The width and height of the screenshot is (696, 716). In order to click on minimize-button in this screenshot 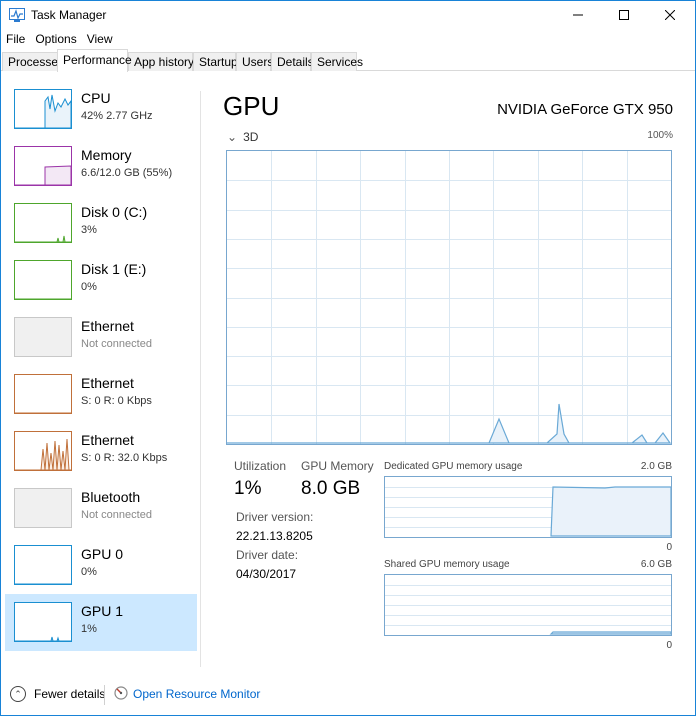, I will do `click(578, 15)`.